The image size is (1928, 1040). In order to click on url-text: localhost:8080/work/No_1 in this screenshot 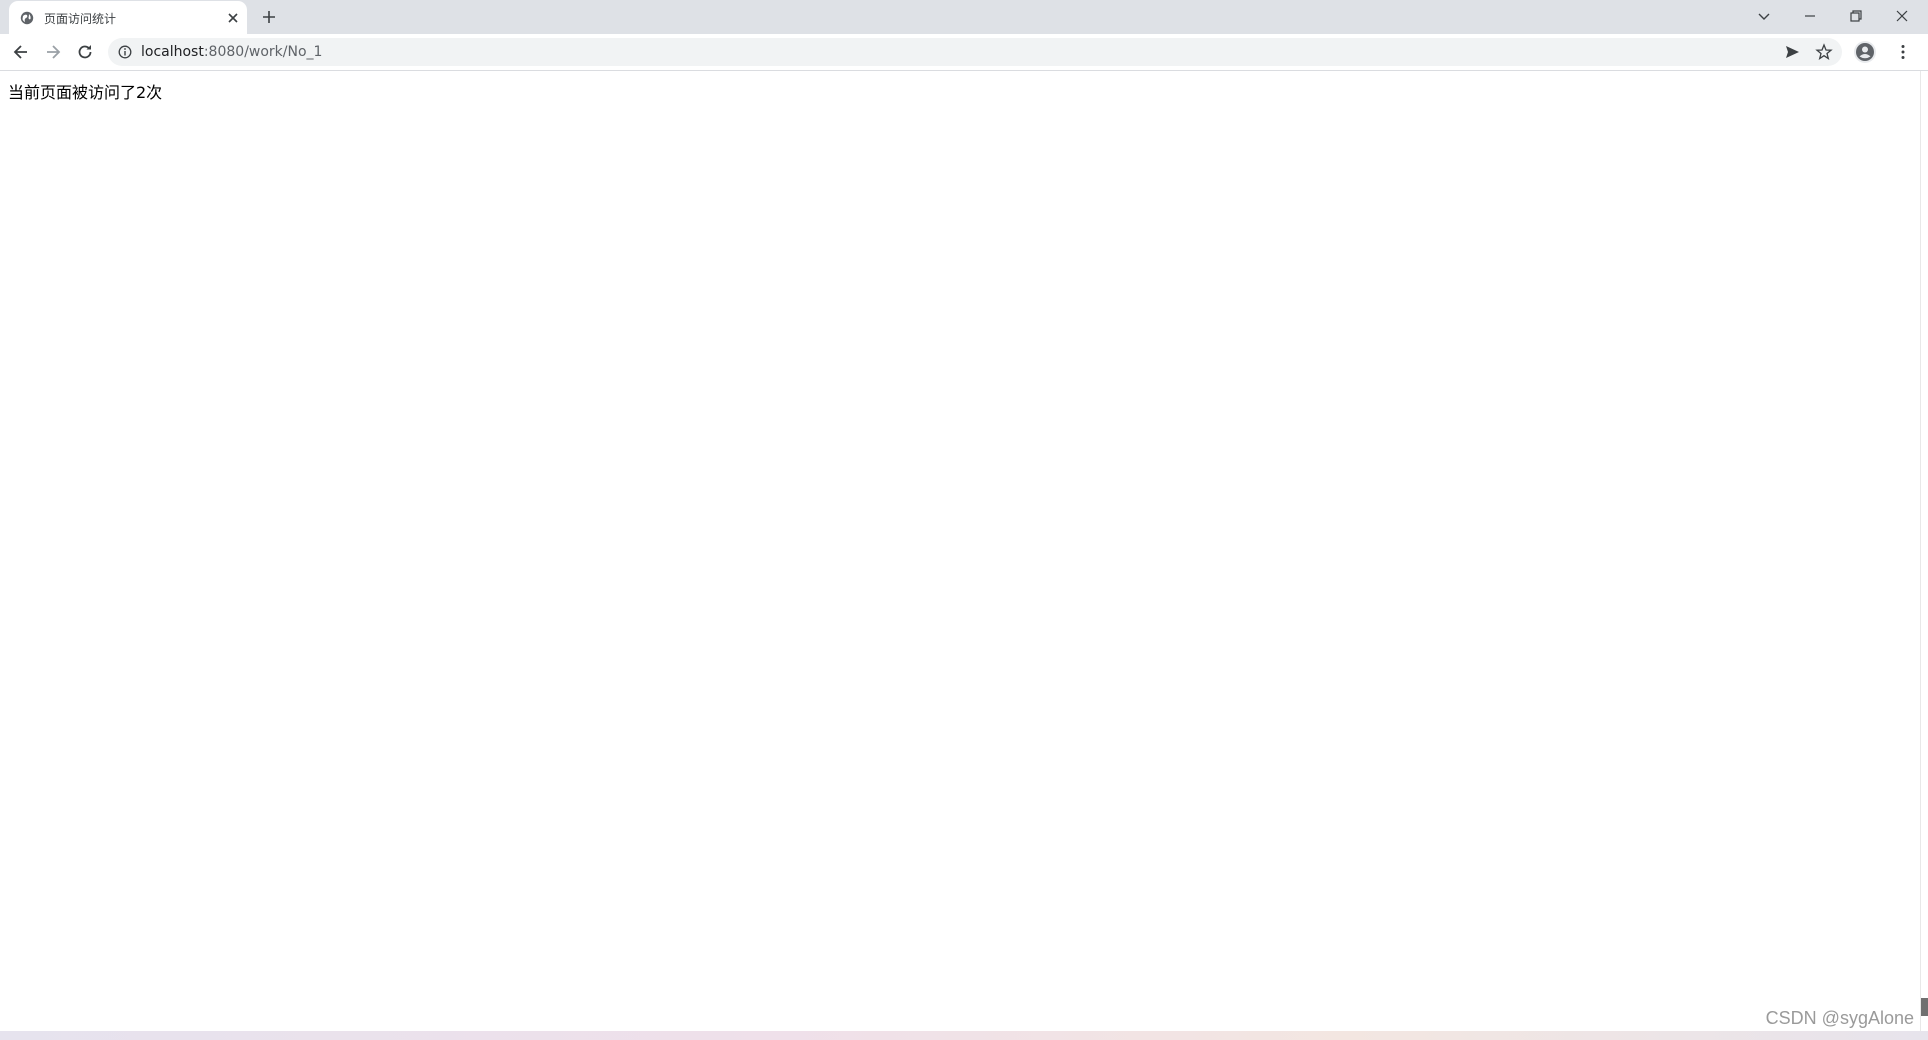, I will do `click(231, 52)`.